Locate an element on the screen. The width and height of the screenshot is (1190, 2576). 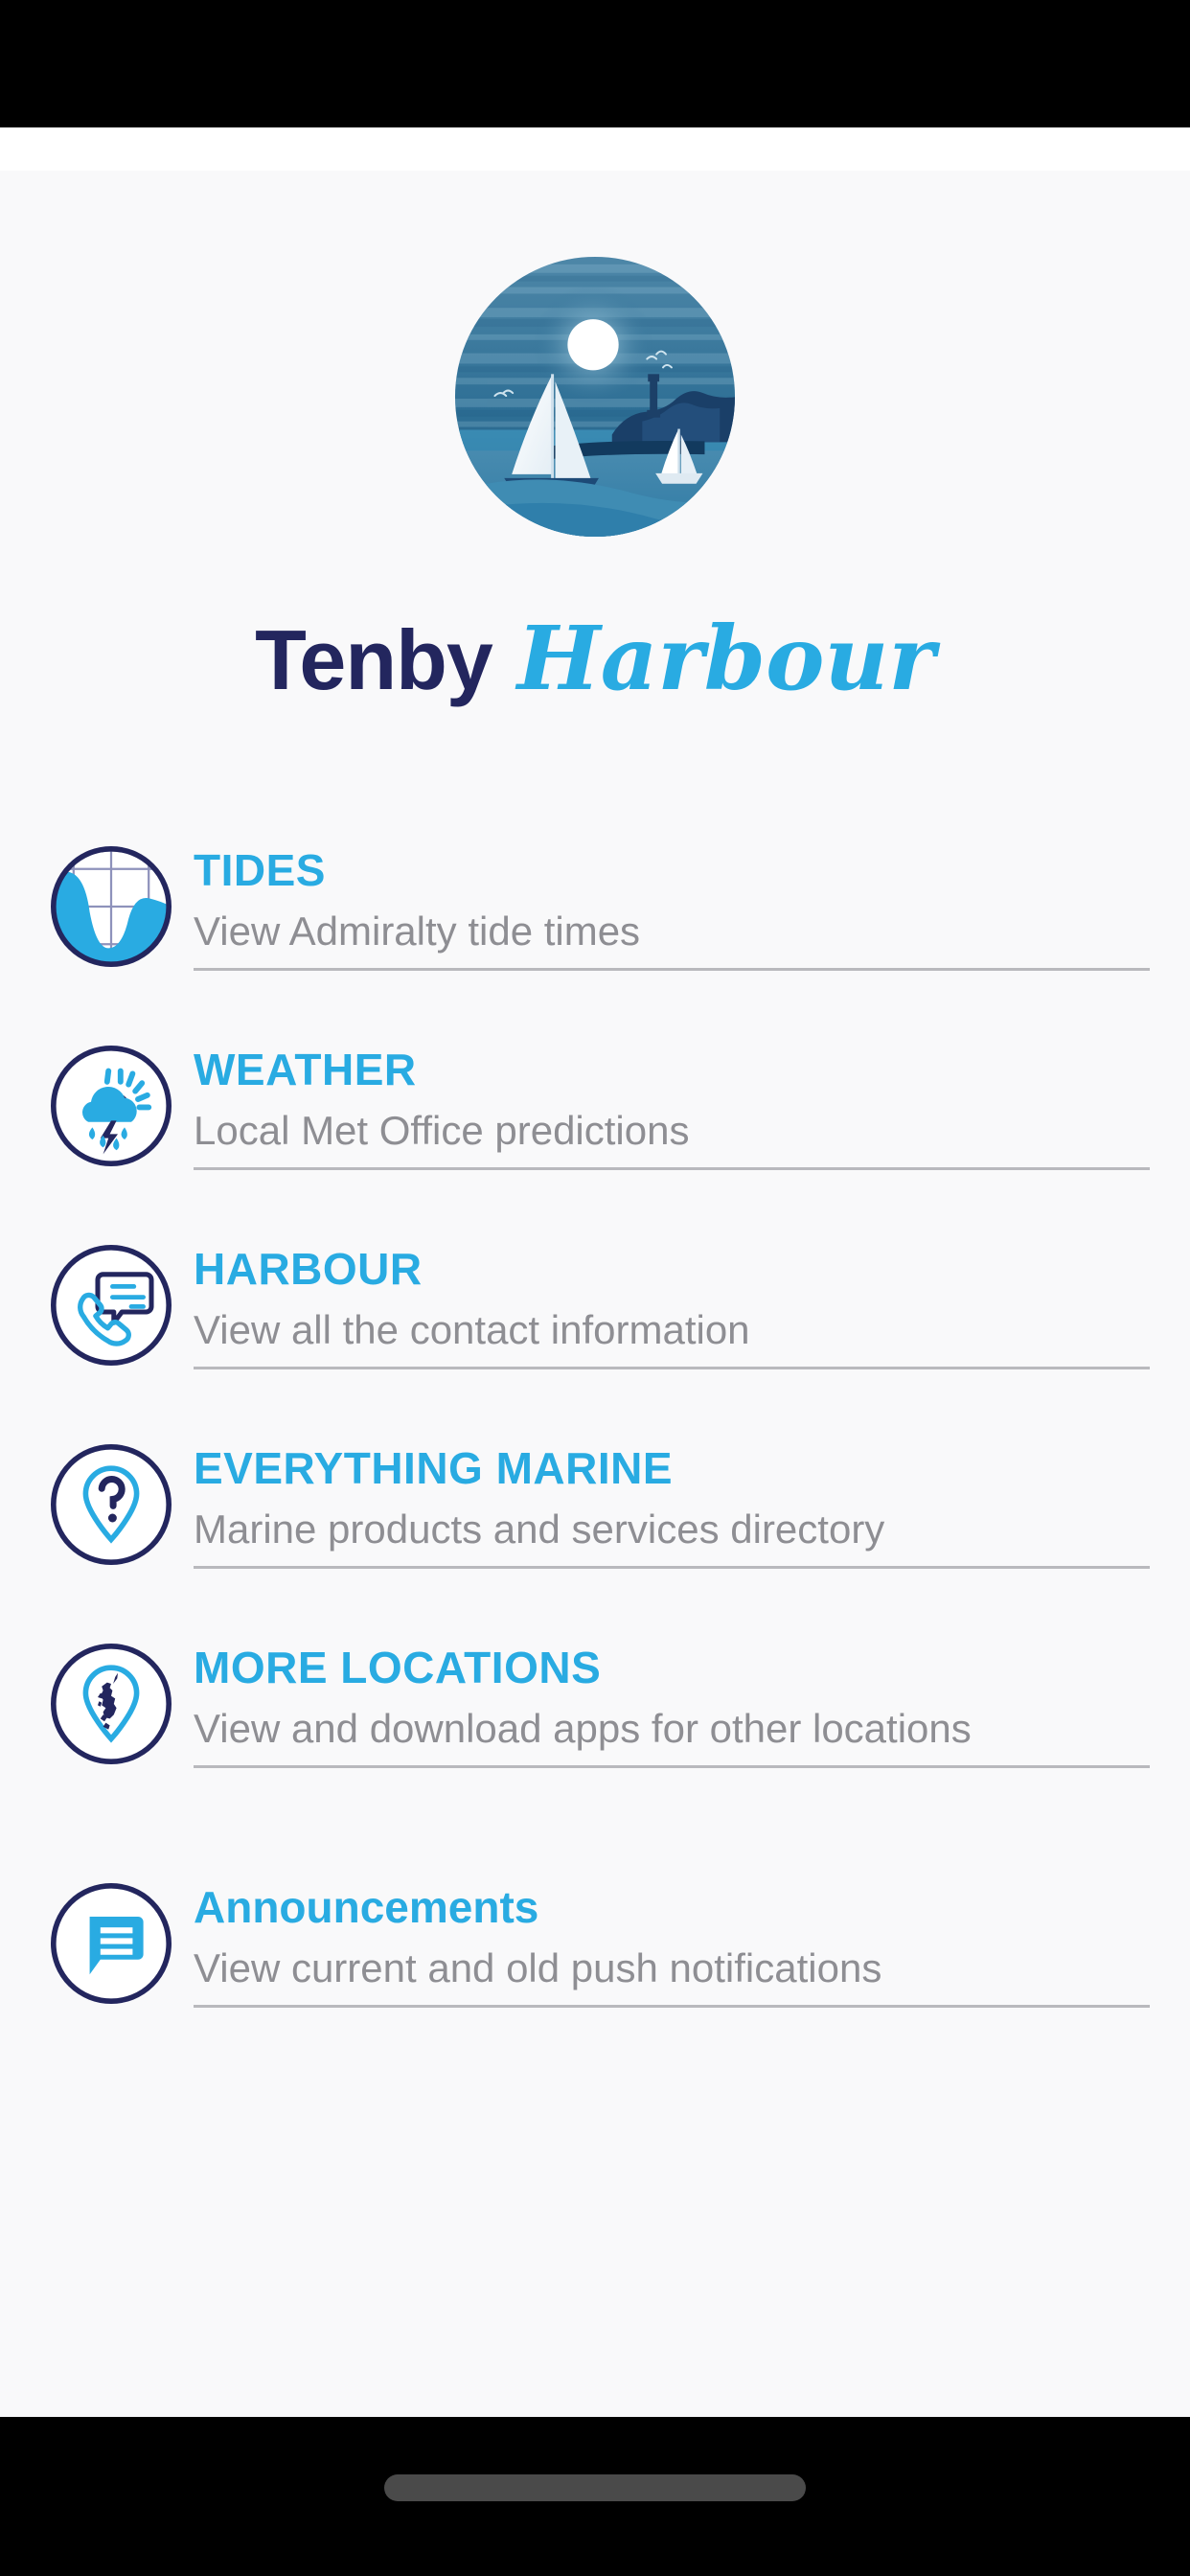
menu-desc-weather: Local Met Office predictions is located at coordinates (442, 1131).